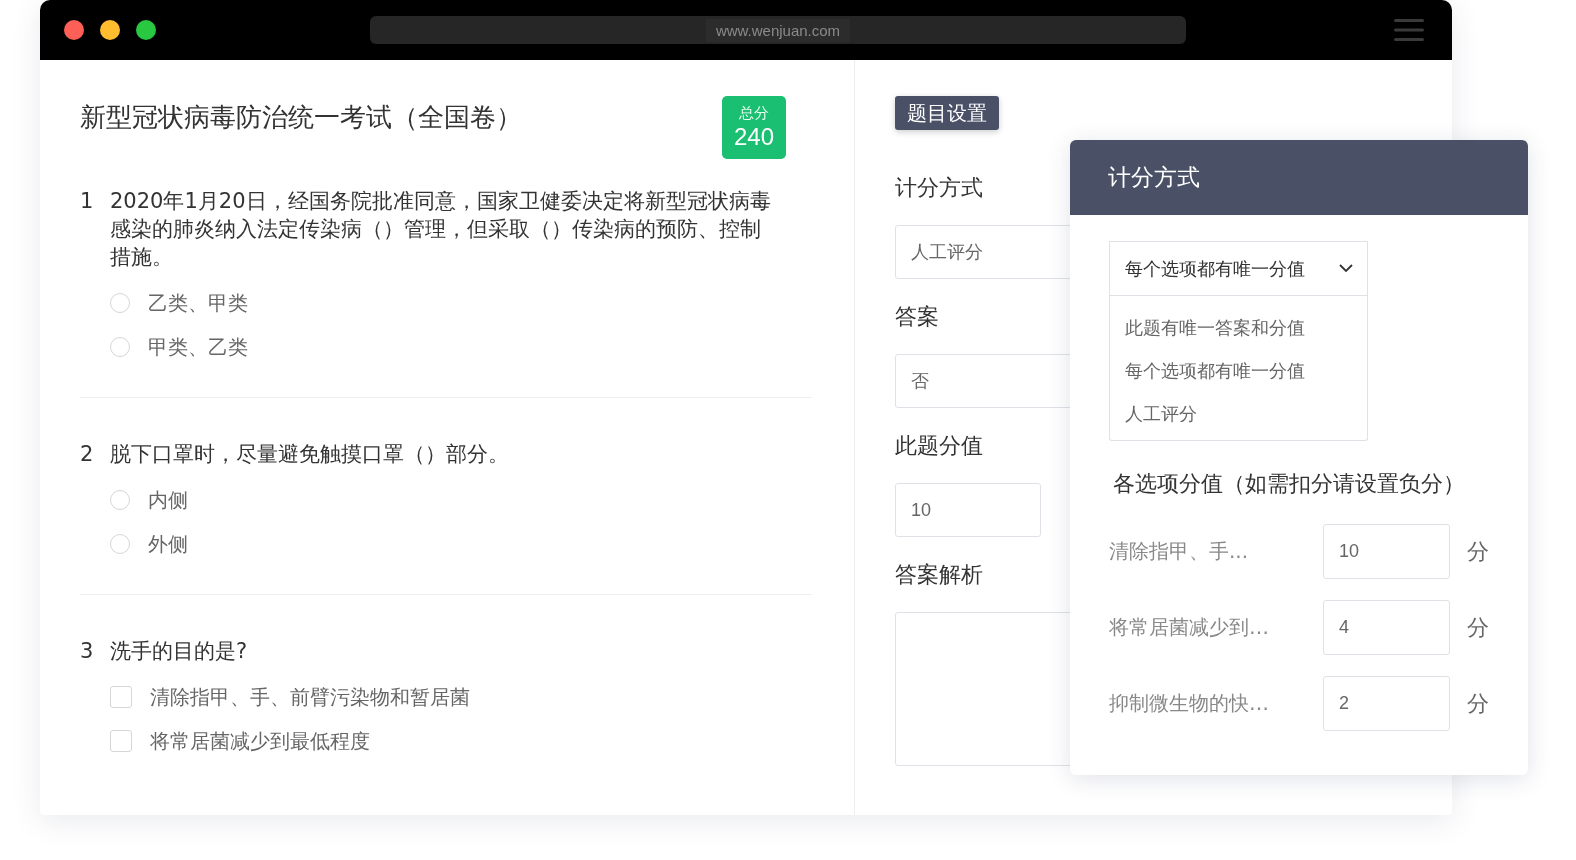  Describe the element at coordinates (301, 117) in the screenshot. I see `exam-title: 新型冠状病毒防治统一考试（全国卷）` at that location.